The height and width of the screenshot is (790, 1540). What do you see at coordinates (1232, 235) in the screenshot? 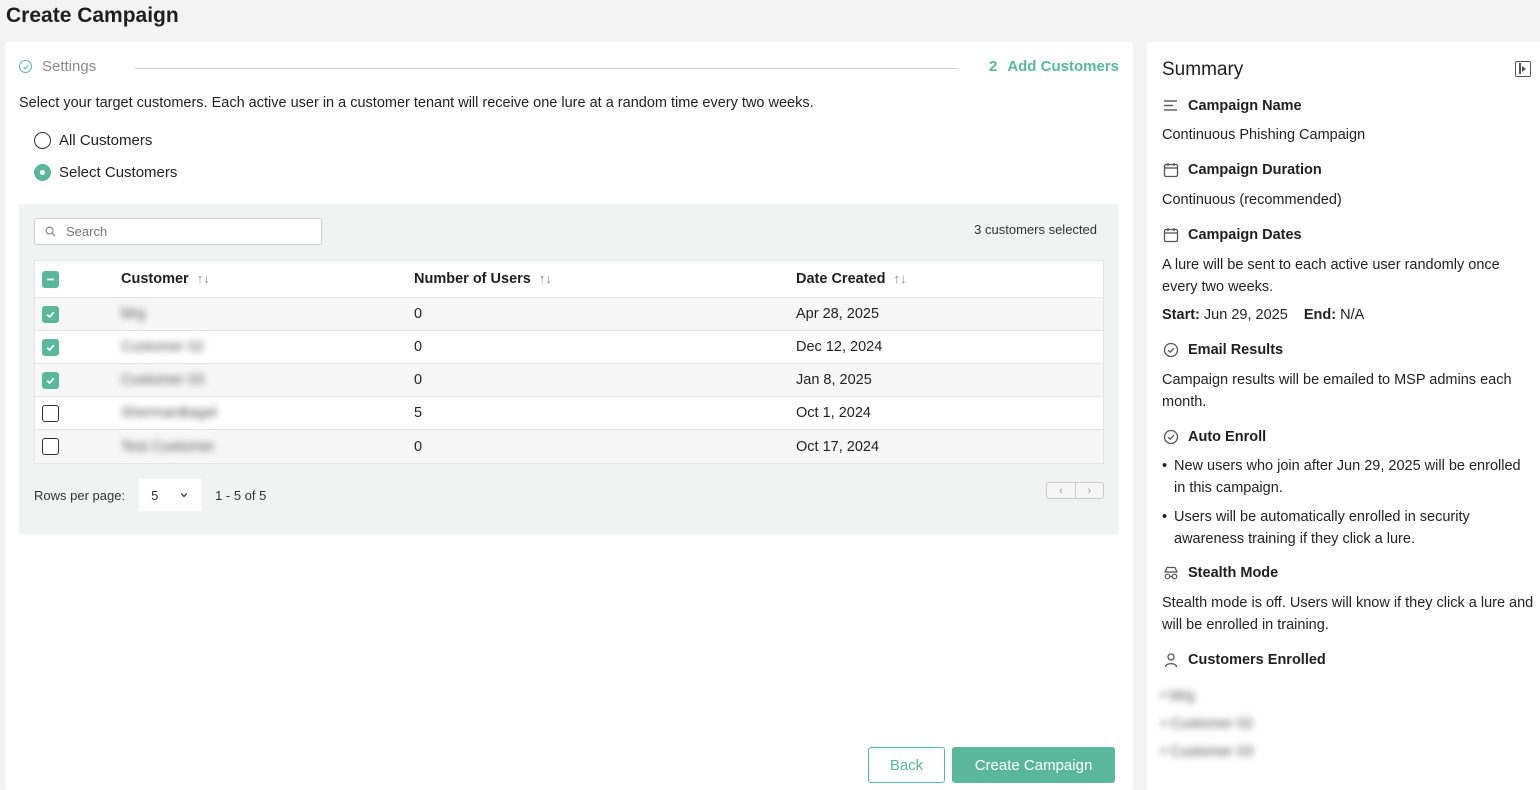
I see `campaign-dates-heading: Campaign Dates` at bounding box center [1232, 235].